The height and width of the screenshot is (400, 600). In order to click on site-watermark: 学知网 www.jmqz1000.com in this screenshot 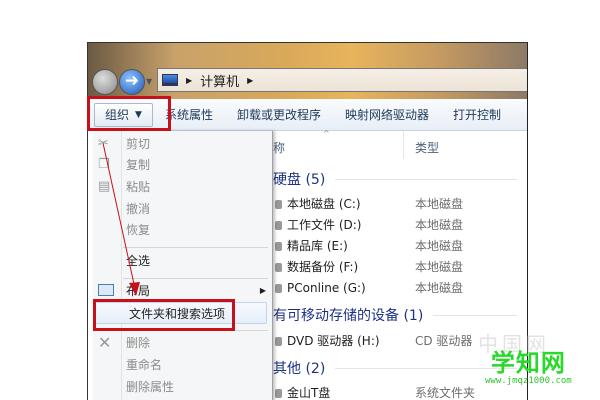, I will do `click(528, 368)`.